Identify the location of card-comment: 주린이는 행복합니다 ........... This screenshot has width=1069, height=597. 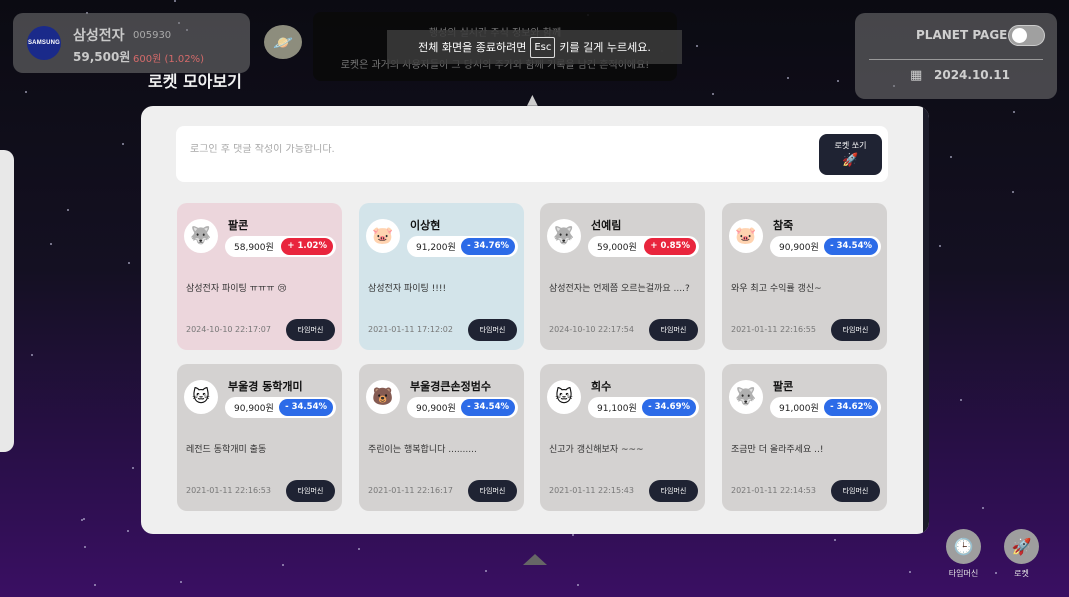
(422, 450).